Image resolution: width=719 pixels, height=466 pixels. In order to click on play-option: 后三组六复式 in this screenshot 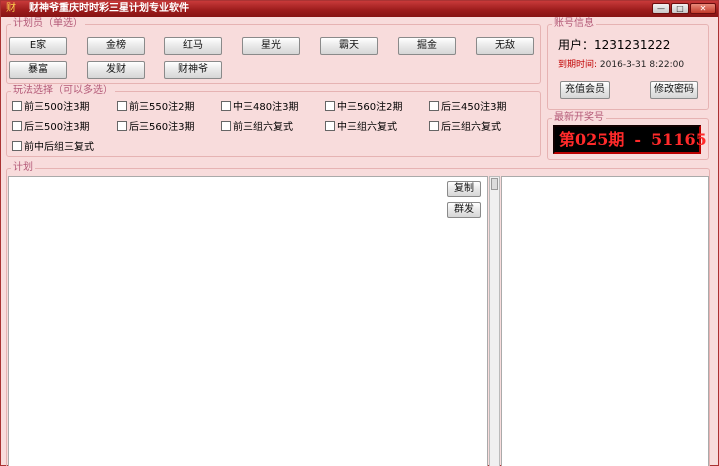, I will do `click(465, 128)`.